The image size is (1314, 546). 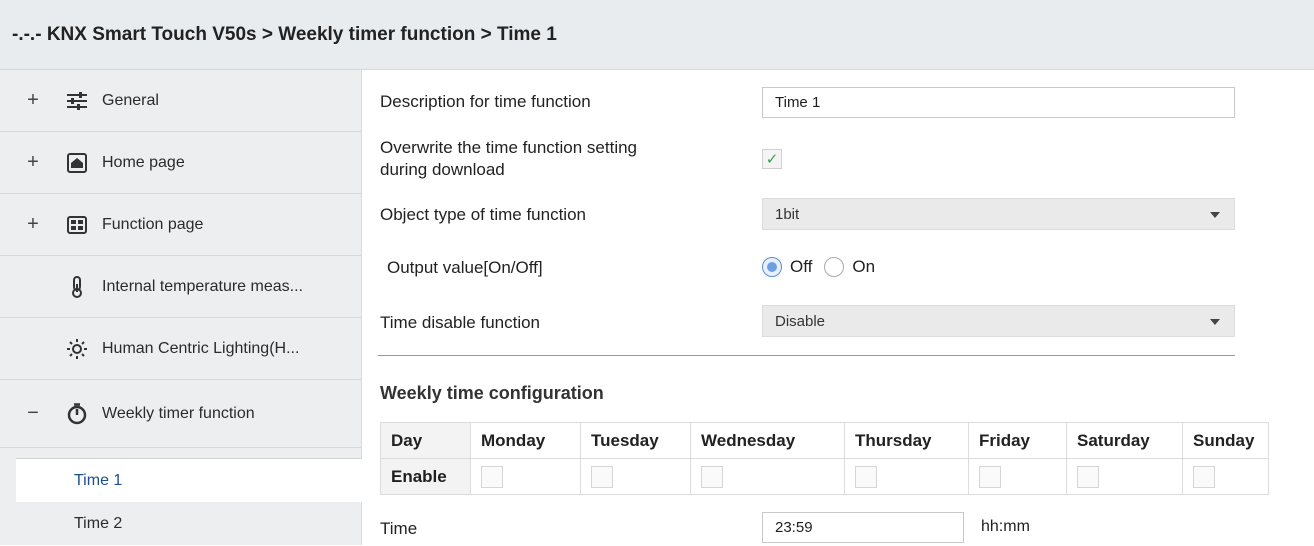 I want to click on sidebar-item-label: Home page, so click(x=143, y=162).